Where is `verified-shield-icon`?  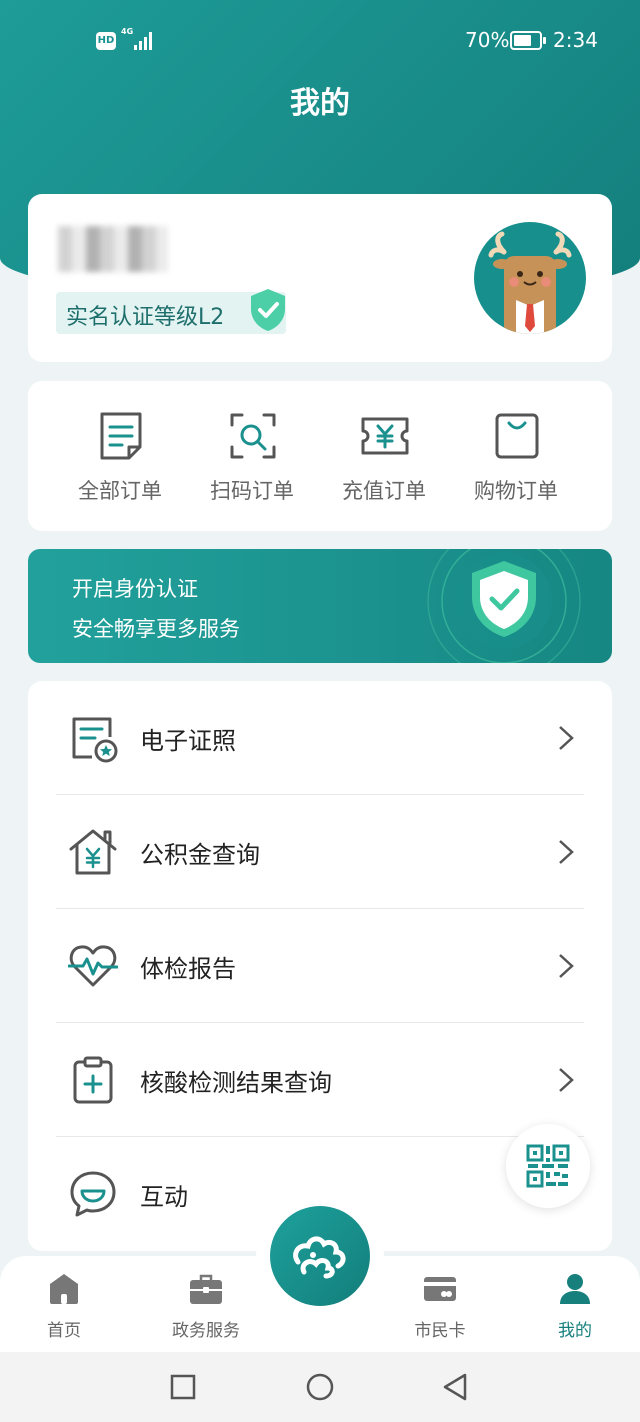 verified-shield-icon is located at coordinates (268, 310).